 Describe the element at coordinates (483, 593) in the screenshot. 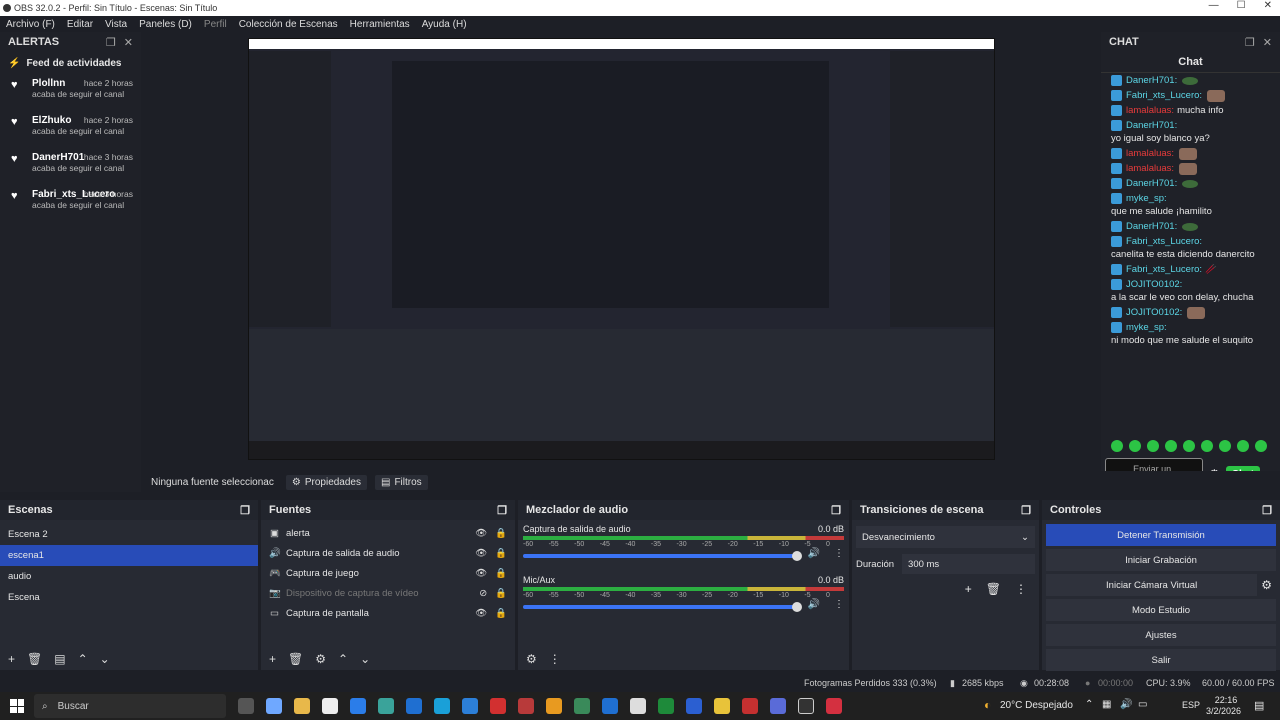

I see `eye-hidden-icon: ⊘` at that location.